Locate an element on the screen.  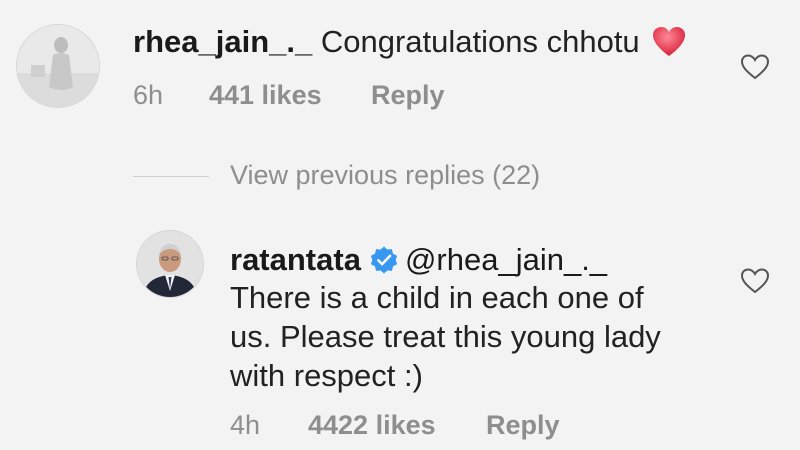
comment-rhea-meta: 6h 441 likes Reply is located at coordinates (303, 96).